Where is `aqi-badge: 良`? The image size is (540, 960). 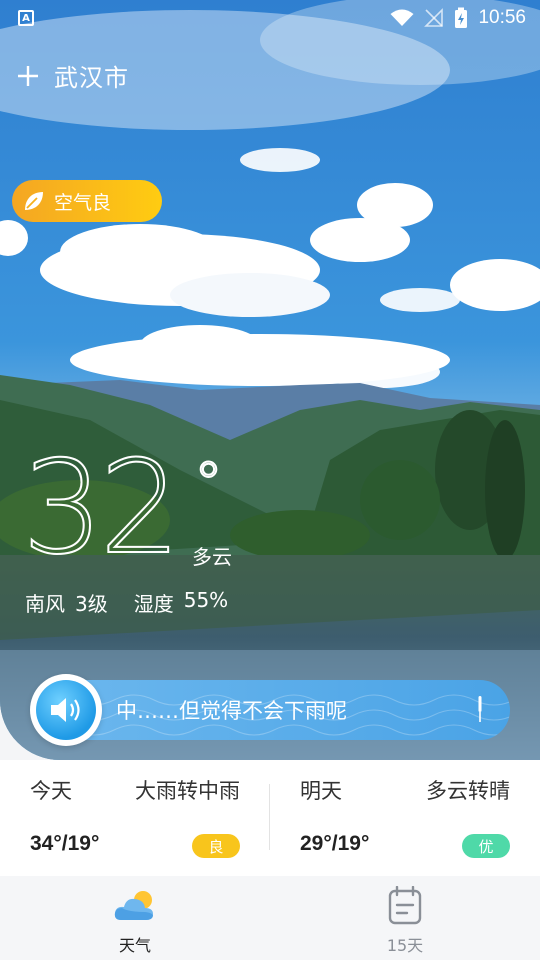
aqi-badge: 良 is located at coordinates (216, 846).